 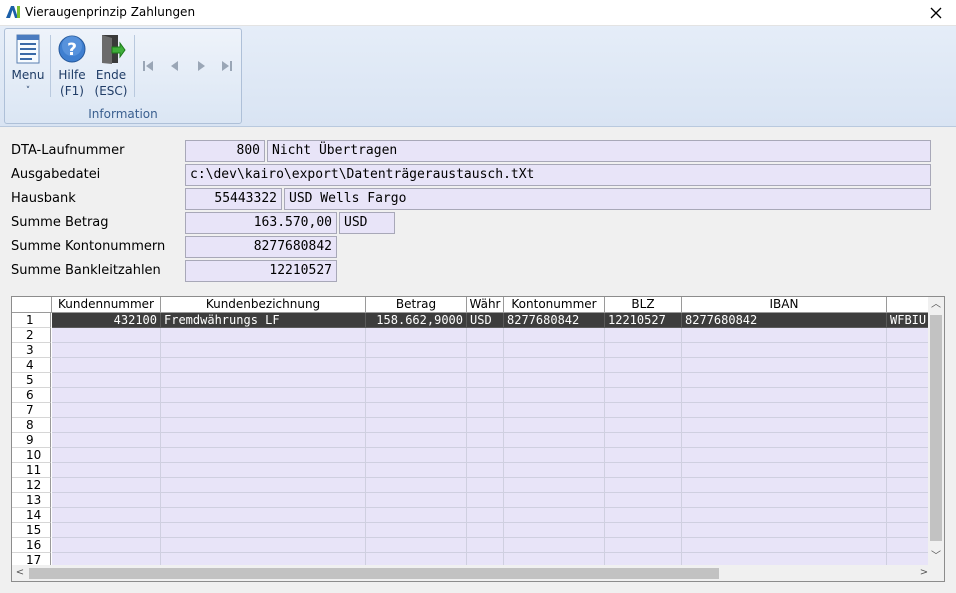 What do you see at coordinates (599, 151) in the screenshot?
I see `dta-status-field: Nicht Übertragen` at bounding box center [599, 151].